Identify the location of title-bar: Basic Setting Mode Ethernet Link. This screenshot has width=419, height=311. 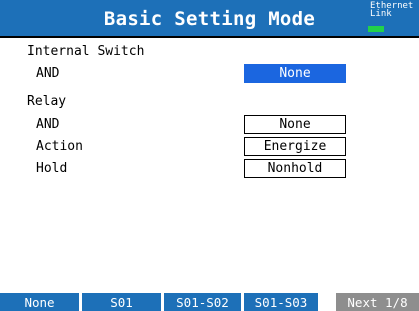
(209, 18).